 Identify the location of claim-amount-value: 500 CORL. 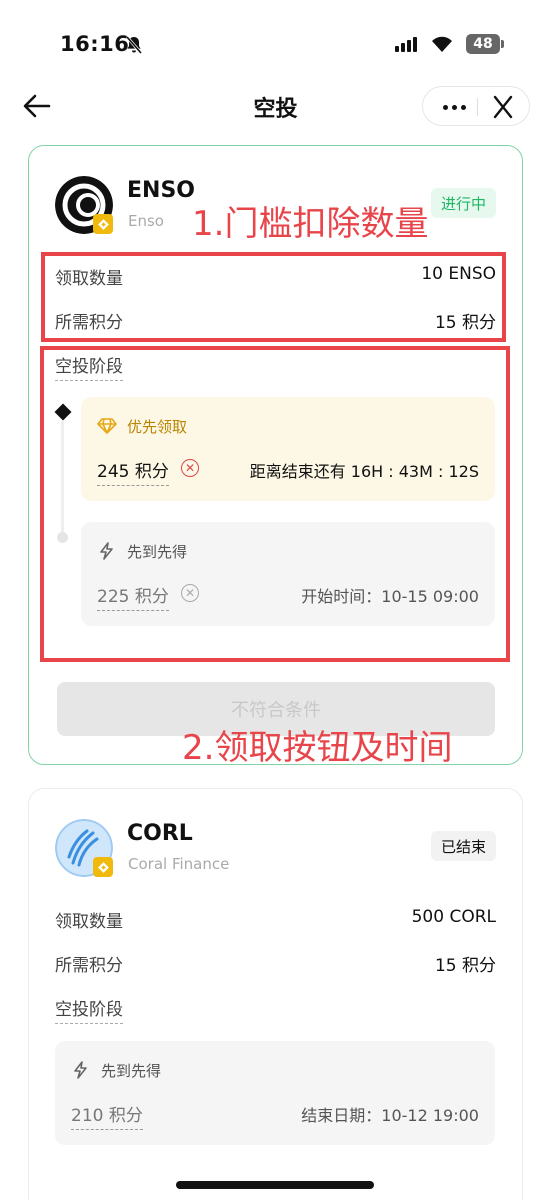
(453, 917).